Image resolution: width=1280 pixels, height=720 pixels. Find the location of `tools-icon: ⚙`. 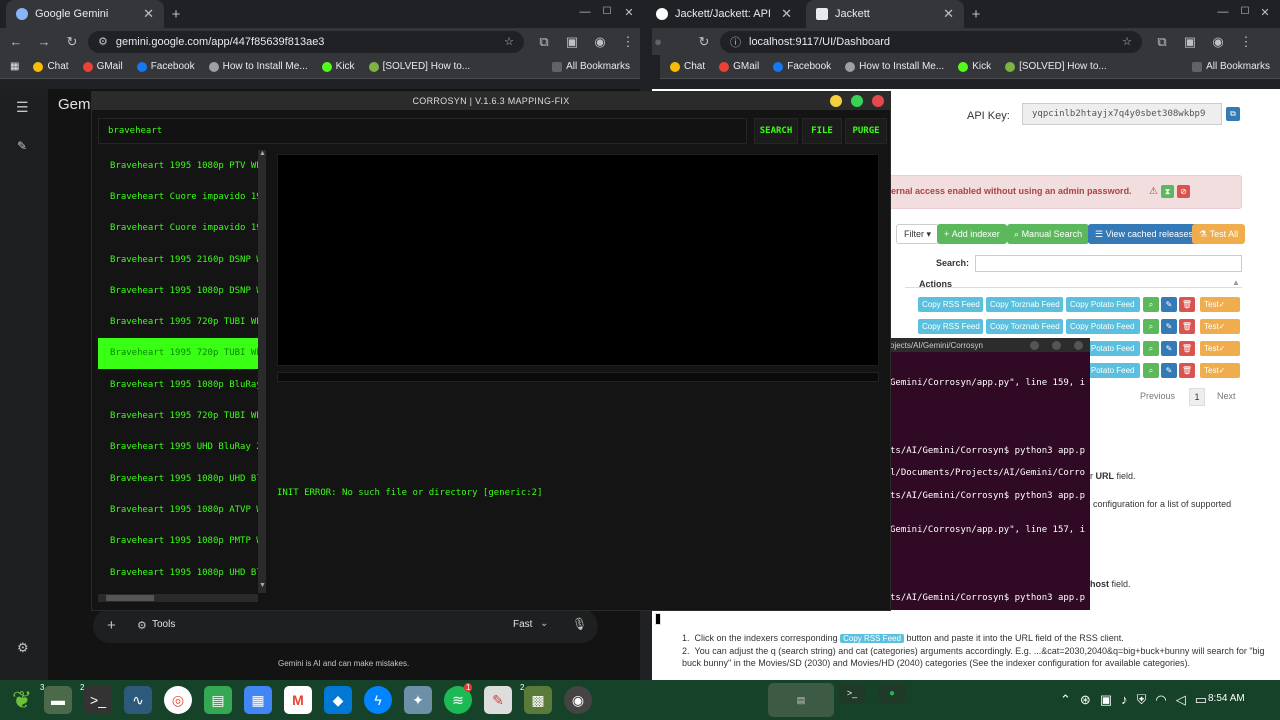

tools-icon: ⚙ is located at coordinates (142, 625).